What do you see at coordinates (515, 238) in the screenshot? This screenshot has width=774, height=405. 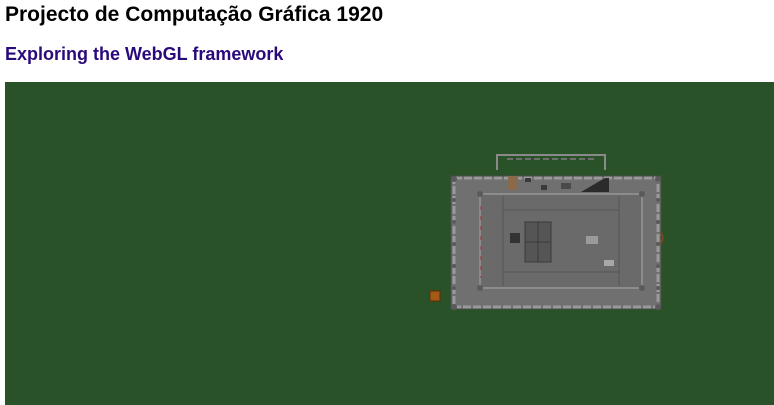 I see `dark-object` at bounding box center [515, 238].